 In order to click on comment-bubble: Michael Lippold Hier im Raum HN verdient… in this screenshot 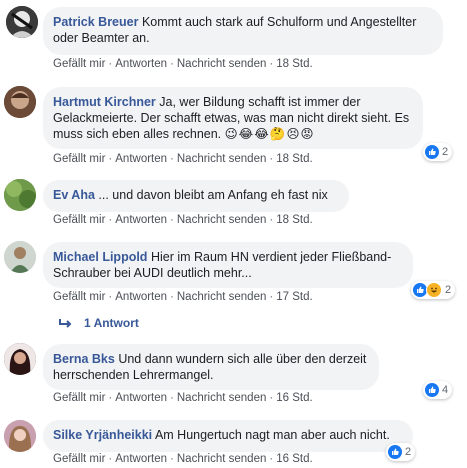, I will do `click(228, 265)`.